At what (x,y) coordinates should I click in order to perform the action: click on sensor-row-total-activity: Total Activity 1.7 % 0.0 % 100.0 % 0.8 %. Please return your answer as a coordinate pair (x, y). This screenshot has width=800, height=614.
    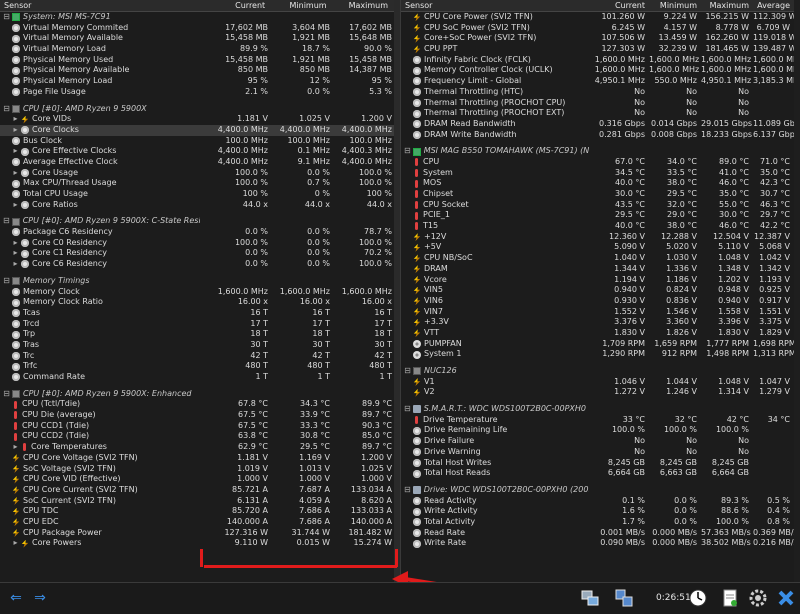
    Looking at the image, I should click on (597, 522).